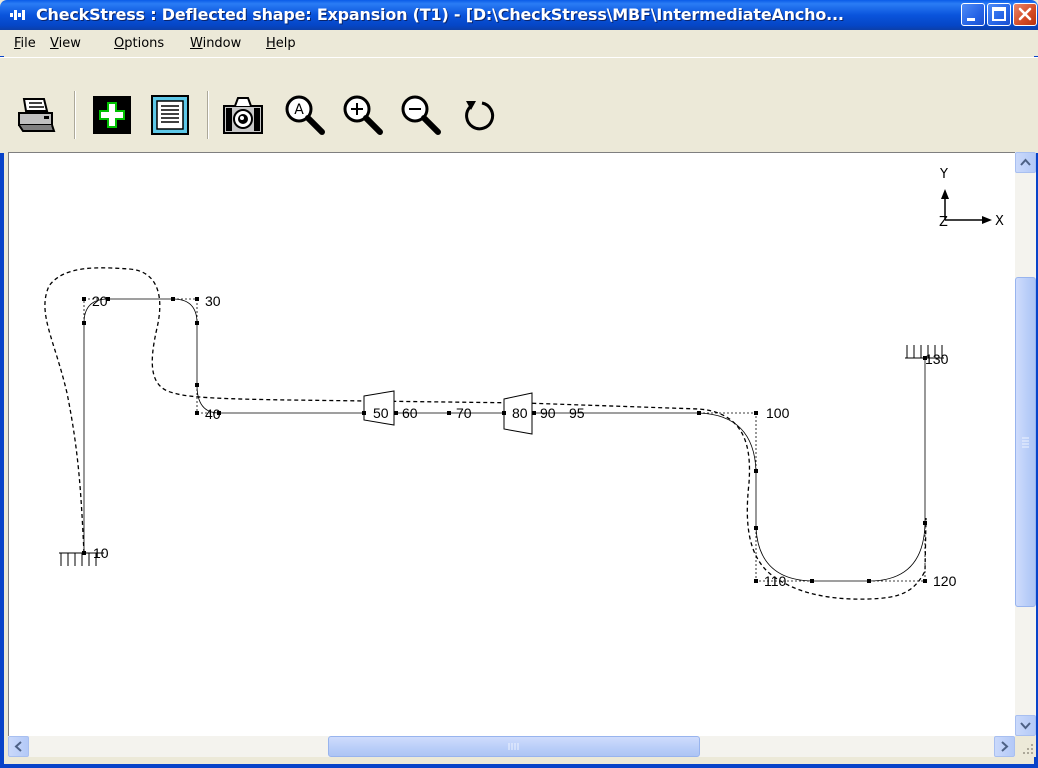  What do you see at coordinates (213, 301) in the screenshot?
I see `node-label-30: 30` at bounding box center [213, 301].